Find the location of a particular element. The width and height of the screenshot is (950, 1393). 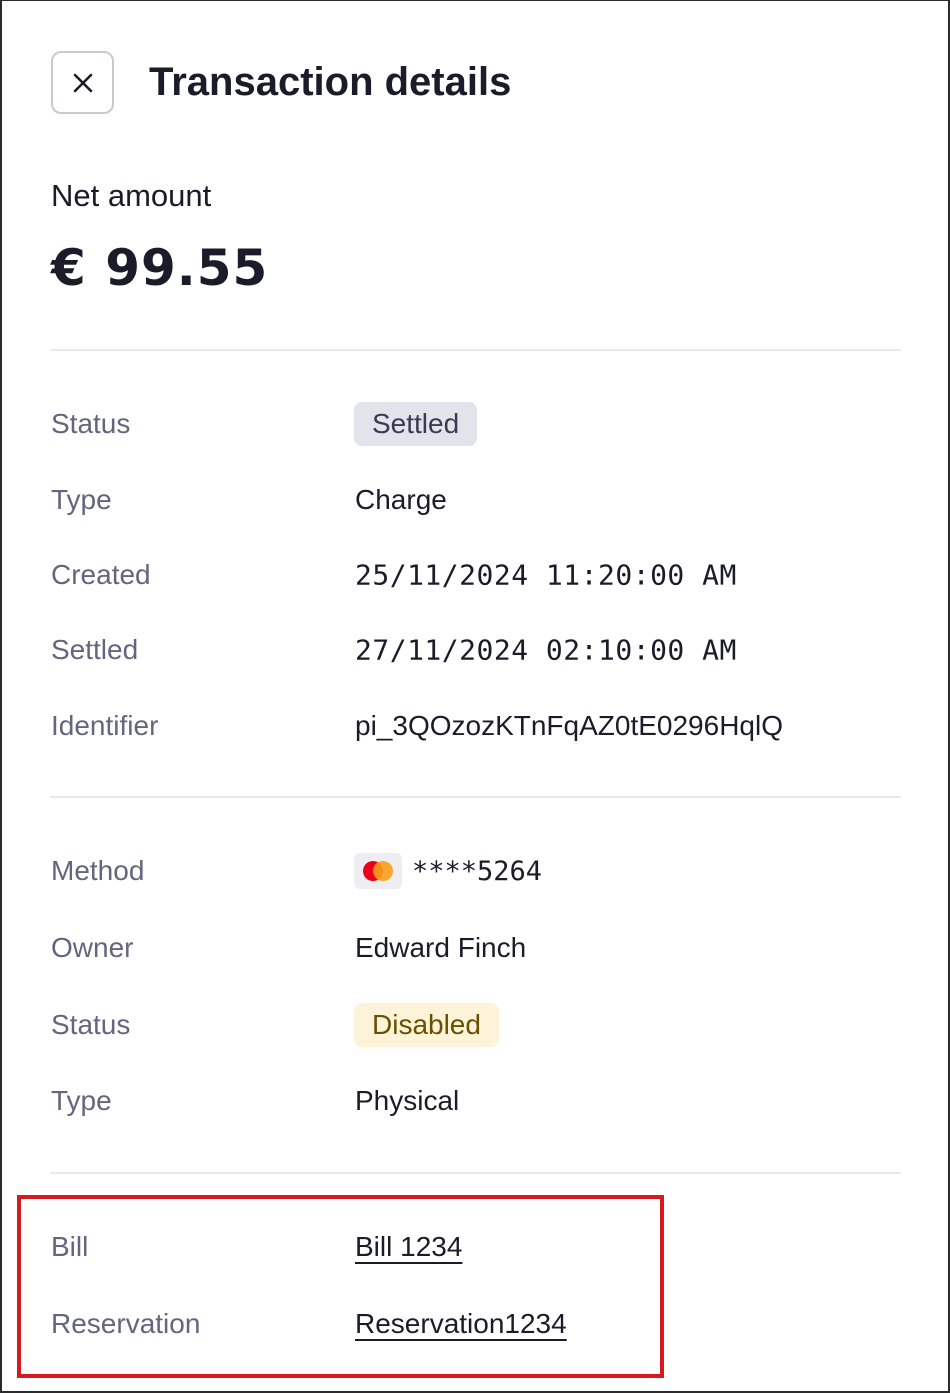

bill-link: Bill 1234 is located at coordinates (408, 1247).